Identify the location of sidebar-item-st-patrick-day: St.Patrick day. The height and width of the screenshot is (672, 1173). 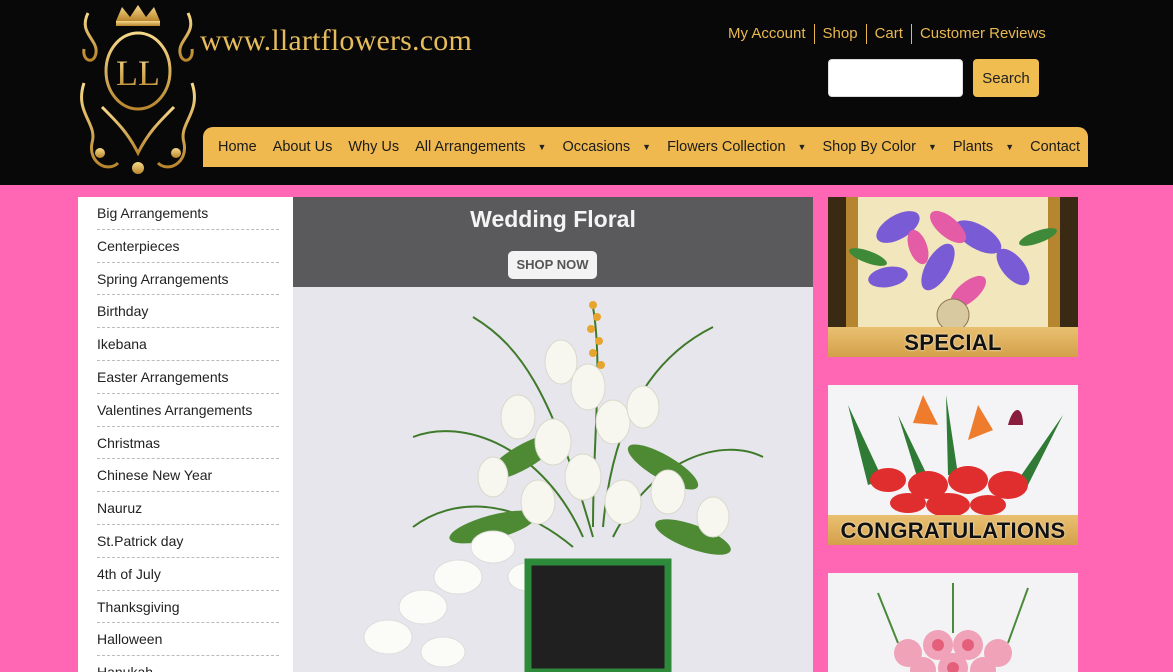
(188, 541).